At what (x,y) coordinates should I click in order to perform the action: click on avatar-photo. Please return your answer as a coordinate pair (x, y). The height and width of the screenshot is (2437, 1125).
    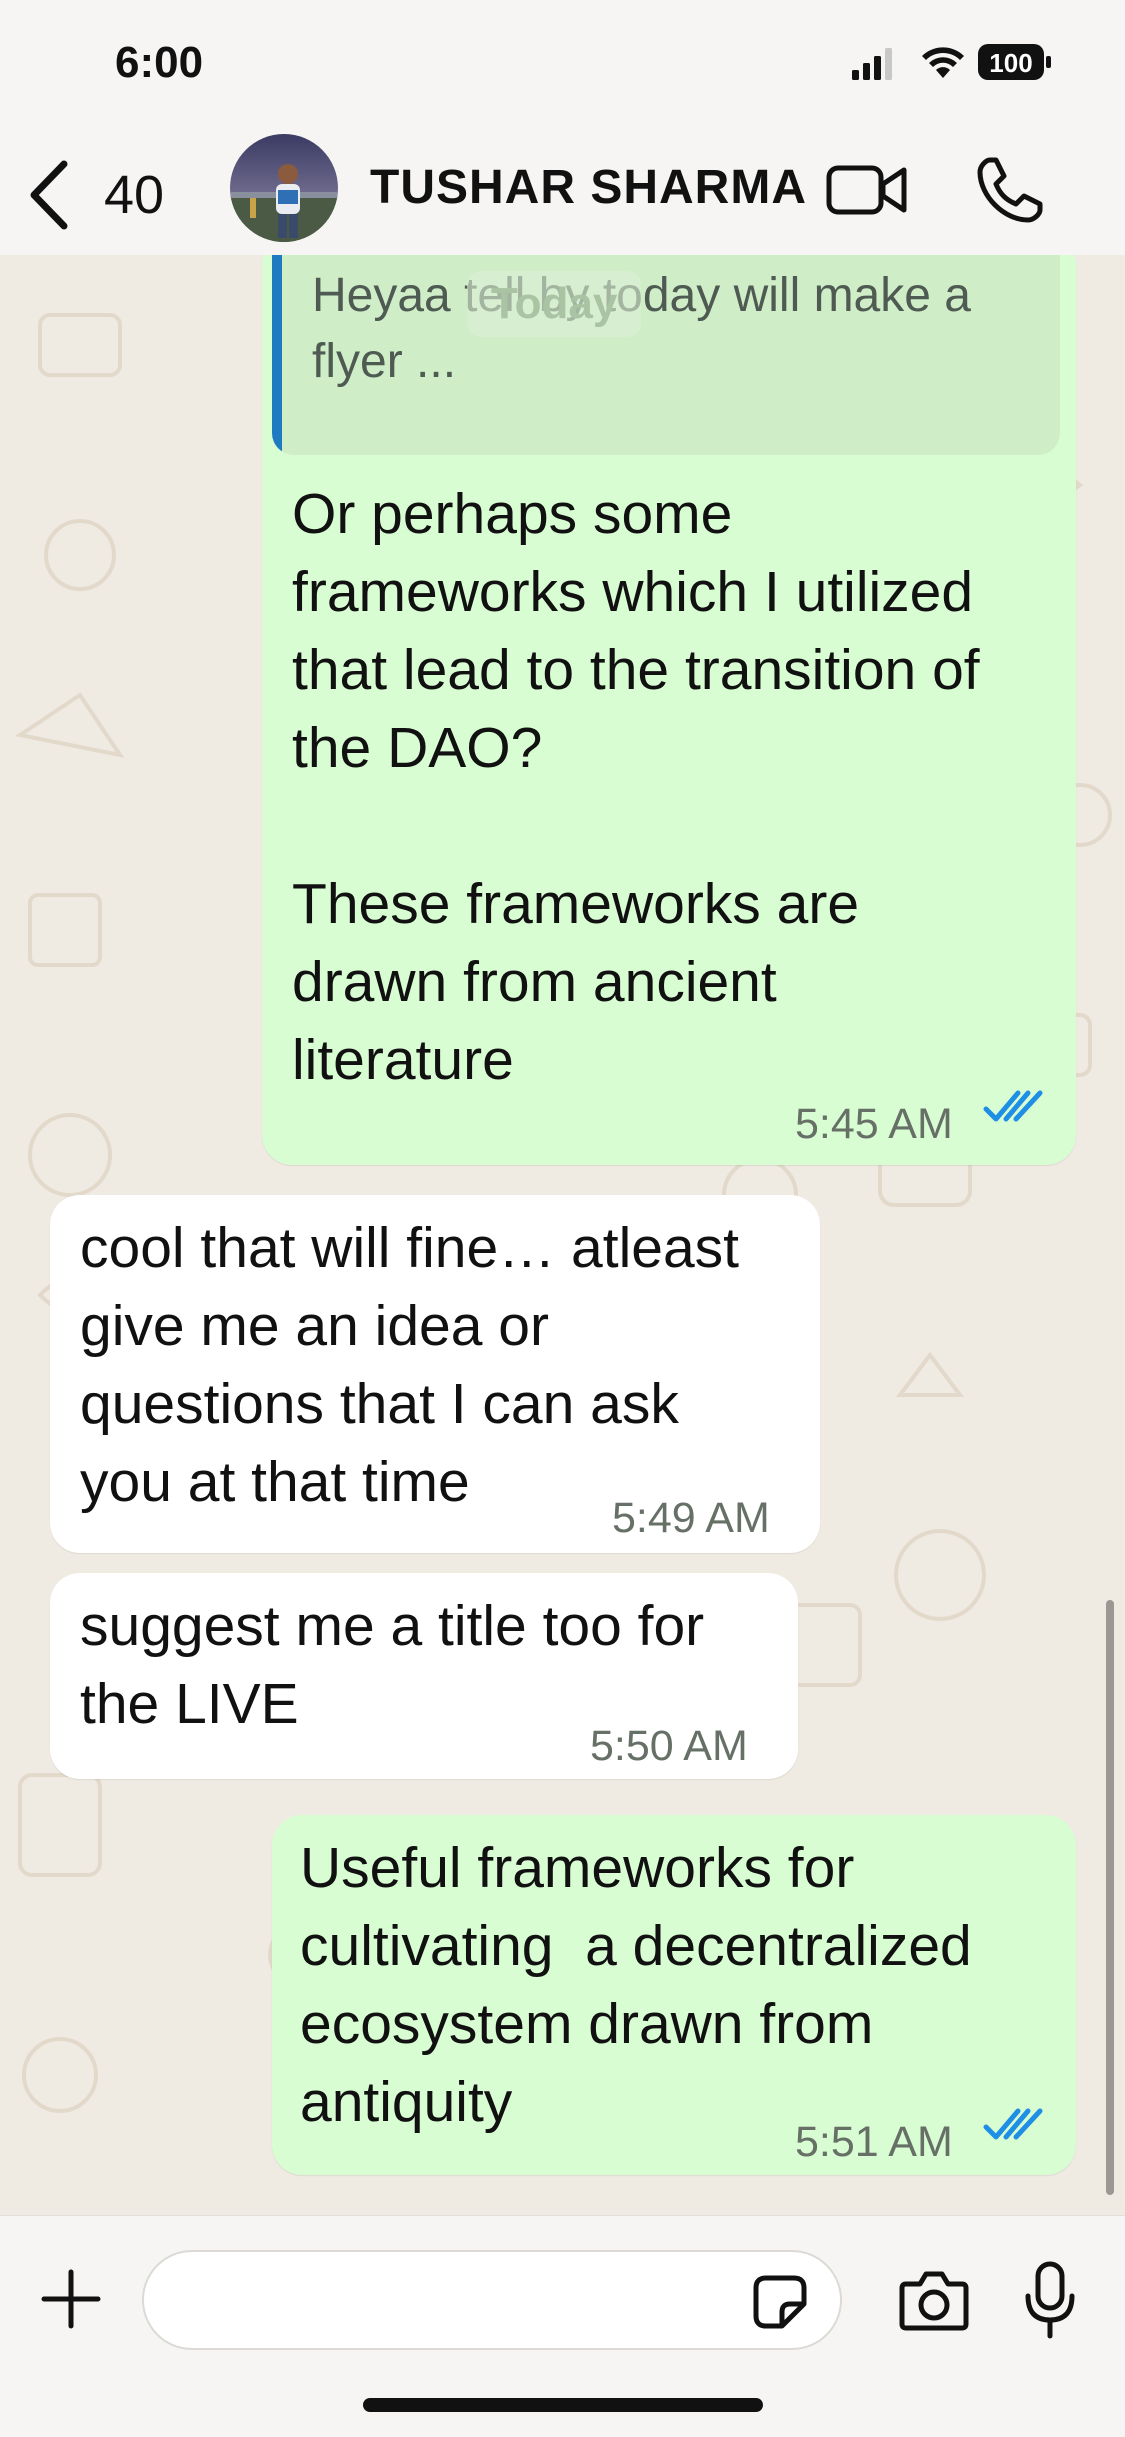
    Looking at the image, I should click on (284, 188).